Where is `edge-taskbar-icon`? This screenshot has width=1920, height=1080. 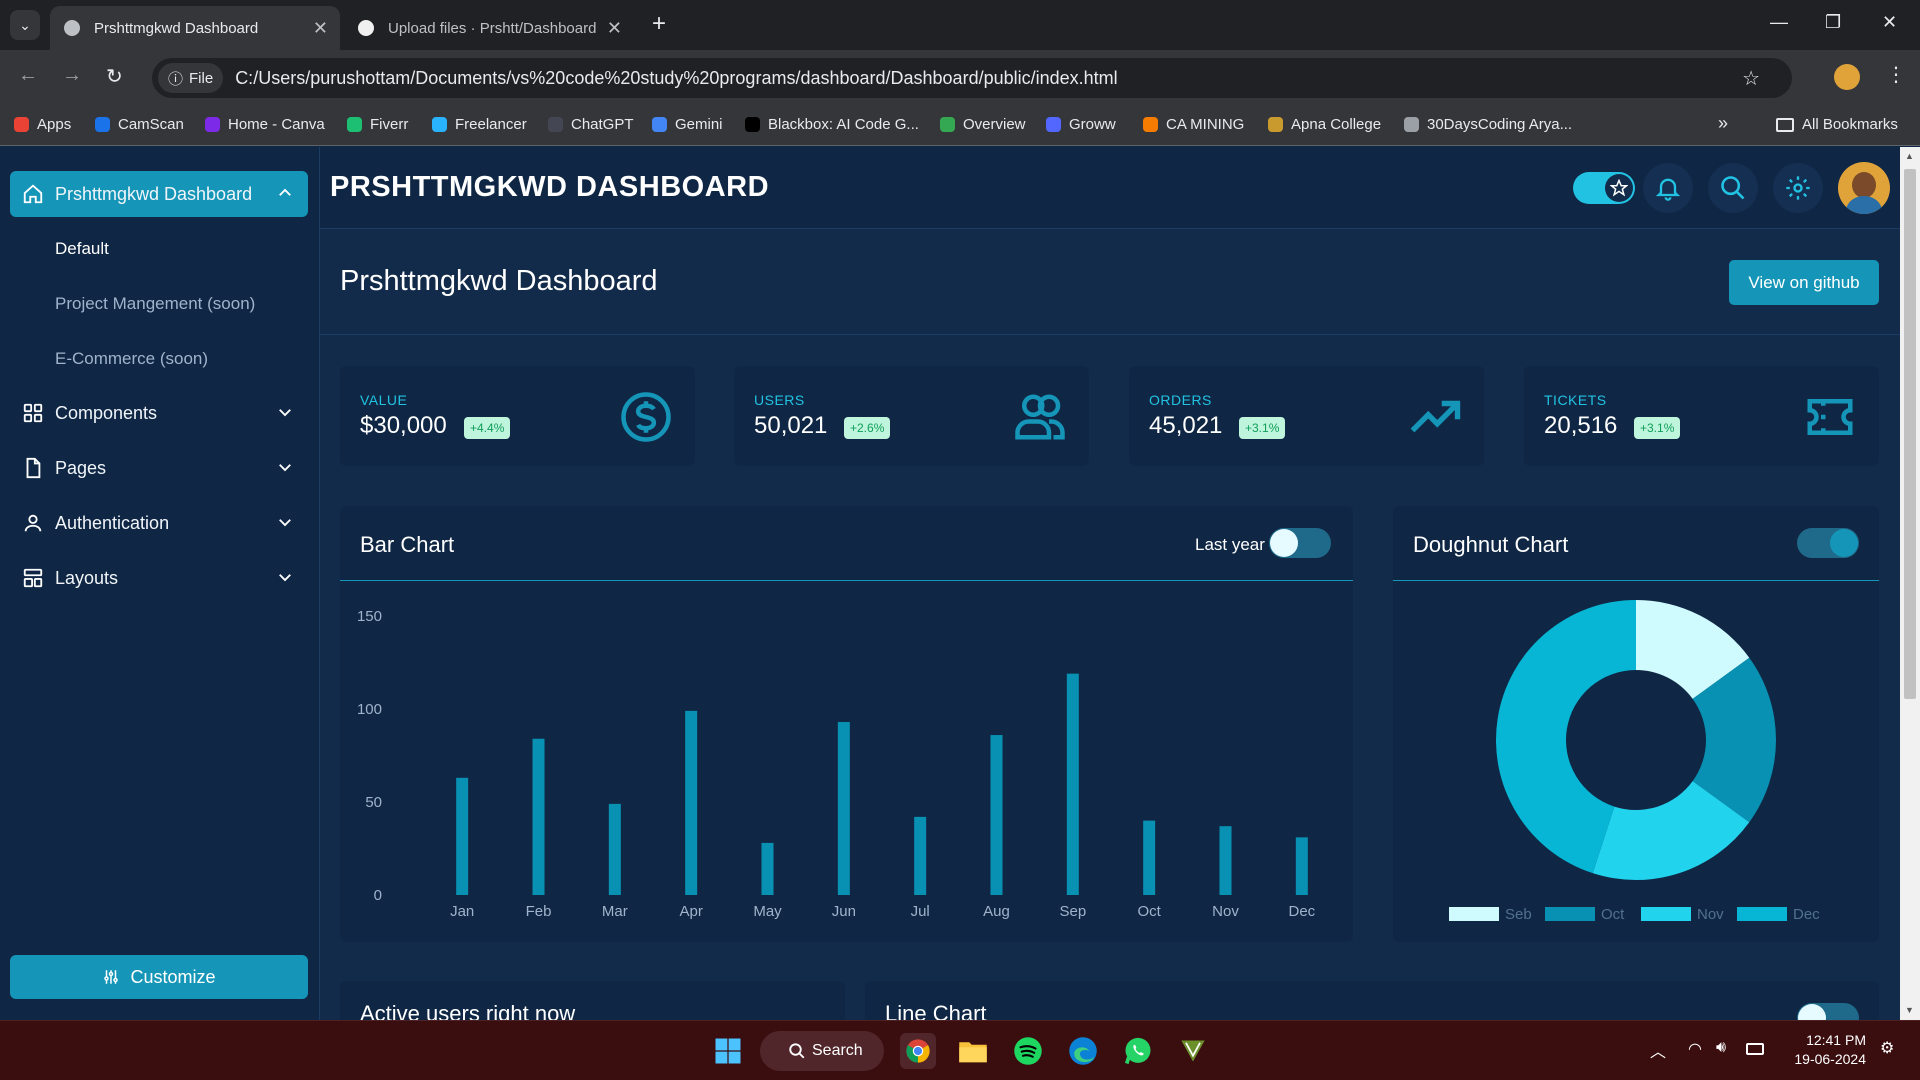 edge-taskbar-icon is located at coordinates (1083, 1051).